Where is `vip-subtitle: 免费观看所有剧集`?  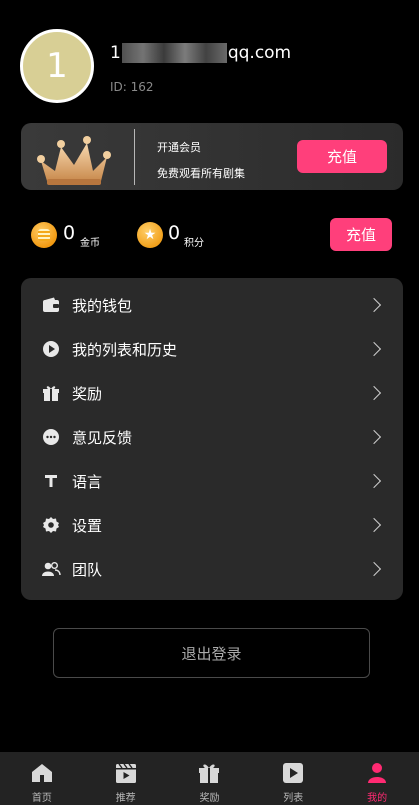 vip-subtitle: 免费观看所有剧集 is located at coordinates (201, 173).